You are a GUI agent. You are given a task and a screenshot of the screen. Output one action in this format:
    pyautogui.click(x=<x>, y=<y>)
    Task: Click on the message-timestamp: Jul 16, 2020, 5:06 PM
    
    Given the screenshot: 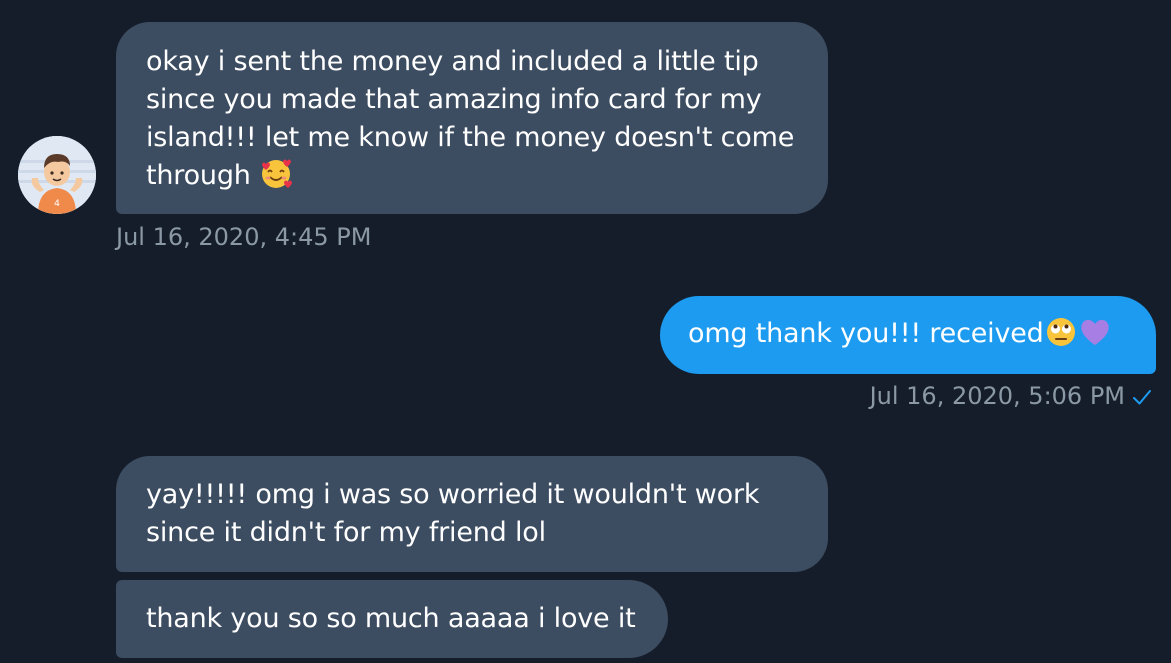 What is the action you would take?
    pyautogui.click(x=997, y=396)
    